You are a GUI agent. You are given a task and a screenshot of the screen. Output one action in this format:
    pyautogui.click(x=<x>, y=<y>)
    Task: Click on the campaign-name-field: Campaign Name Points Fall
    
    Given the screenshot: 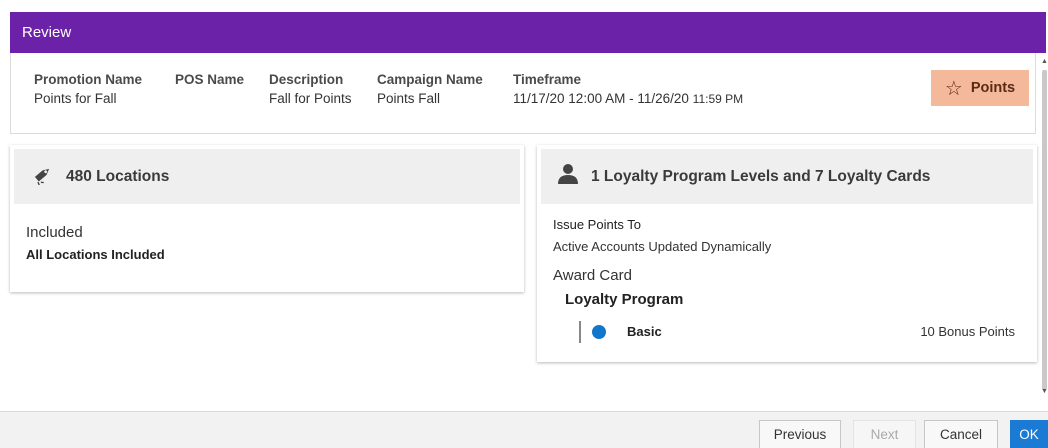 What is the action you would take?
    pyautogui.click(x=430, y=89)
    